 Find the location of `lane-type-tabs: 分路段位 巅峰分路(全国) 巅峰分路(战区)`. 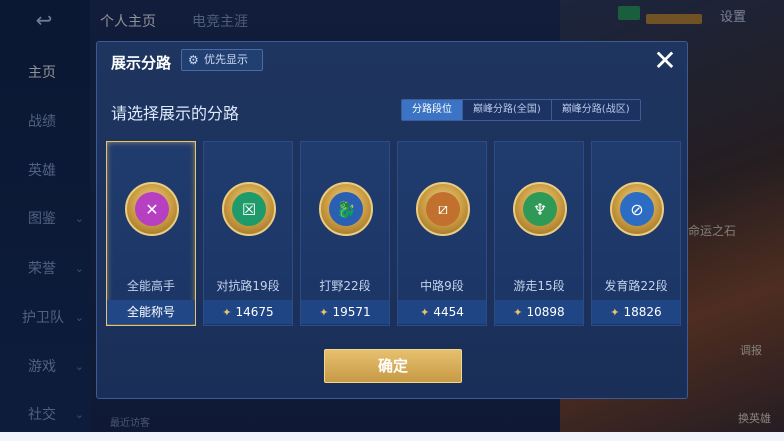

lane-type-tabs: 分路段位 巅峰分路(全国) 巅峰分路(战区) is located at coordinates (521, 110).